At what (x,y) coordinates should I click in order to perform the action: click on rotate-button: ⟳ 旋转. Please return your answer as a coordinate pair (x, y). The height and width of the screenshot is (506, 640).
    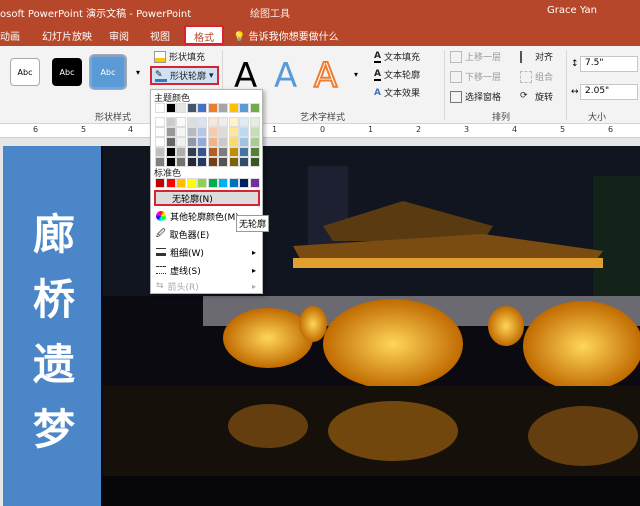
    Looking at the image, I should click on (536, 97).